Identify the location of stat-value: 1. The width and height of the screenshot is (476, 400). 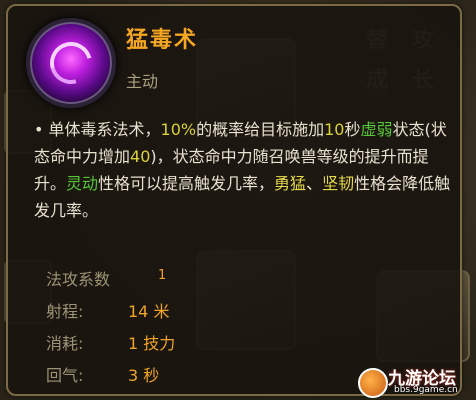
(162, 275).